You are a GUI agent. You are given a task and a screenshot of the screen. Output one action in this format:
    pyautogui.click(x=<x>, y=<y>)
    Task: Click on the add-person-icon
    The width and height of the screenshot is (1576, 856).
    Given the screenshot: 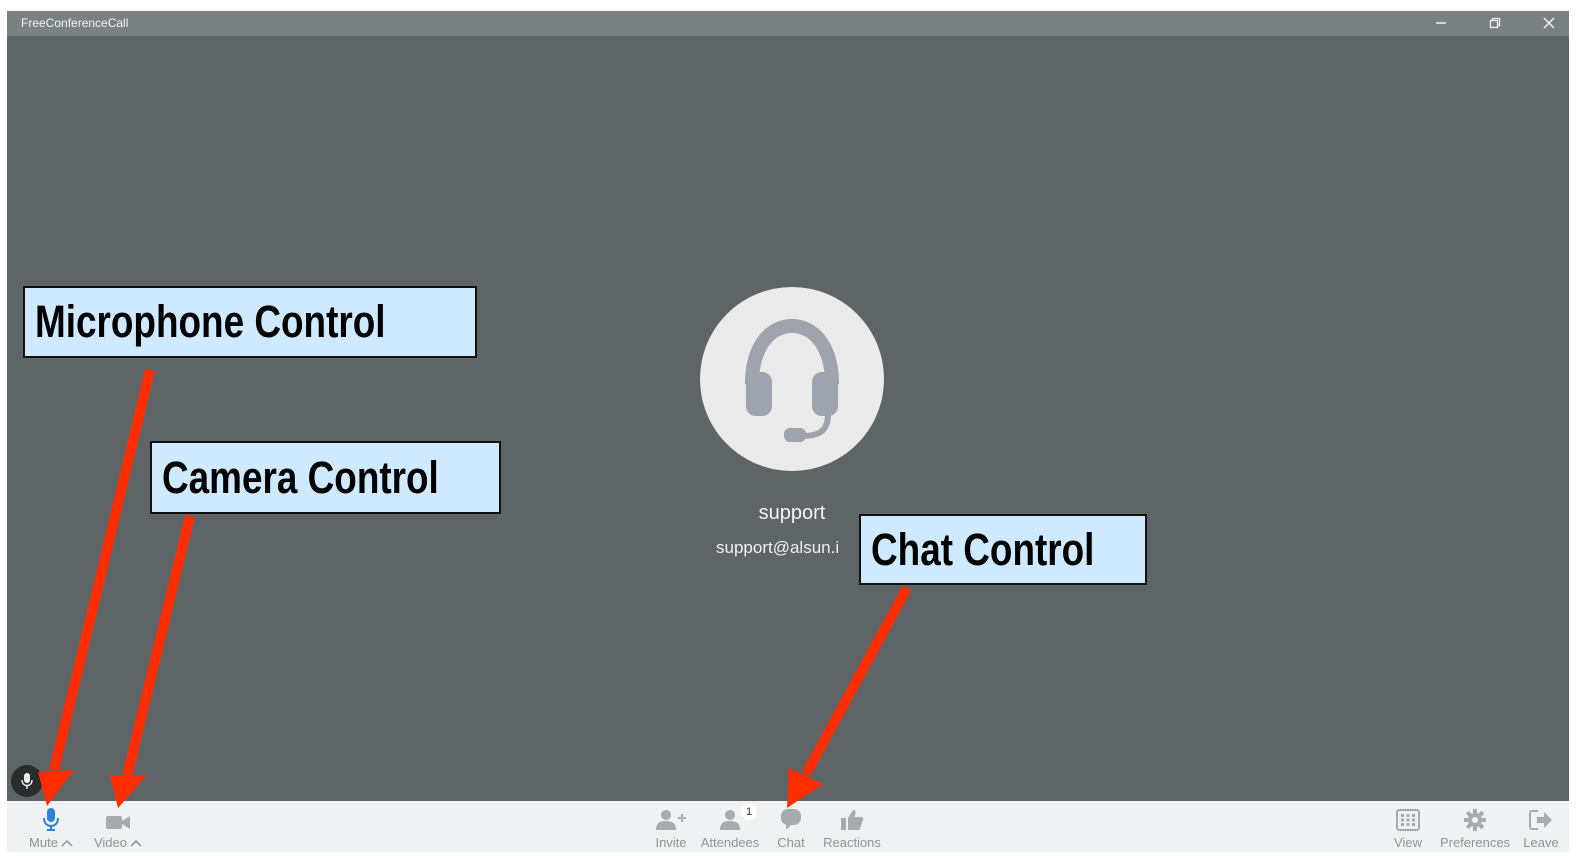 What is the action you would take?
    pyautogui.click(x=671, y=820)
    